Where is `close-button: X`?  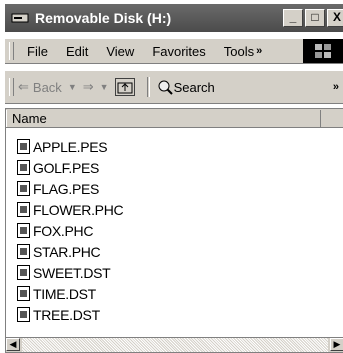 close-button: X is located at coordinates (335, 18).